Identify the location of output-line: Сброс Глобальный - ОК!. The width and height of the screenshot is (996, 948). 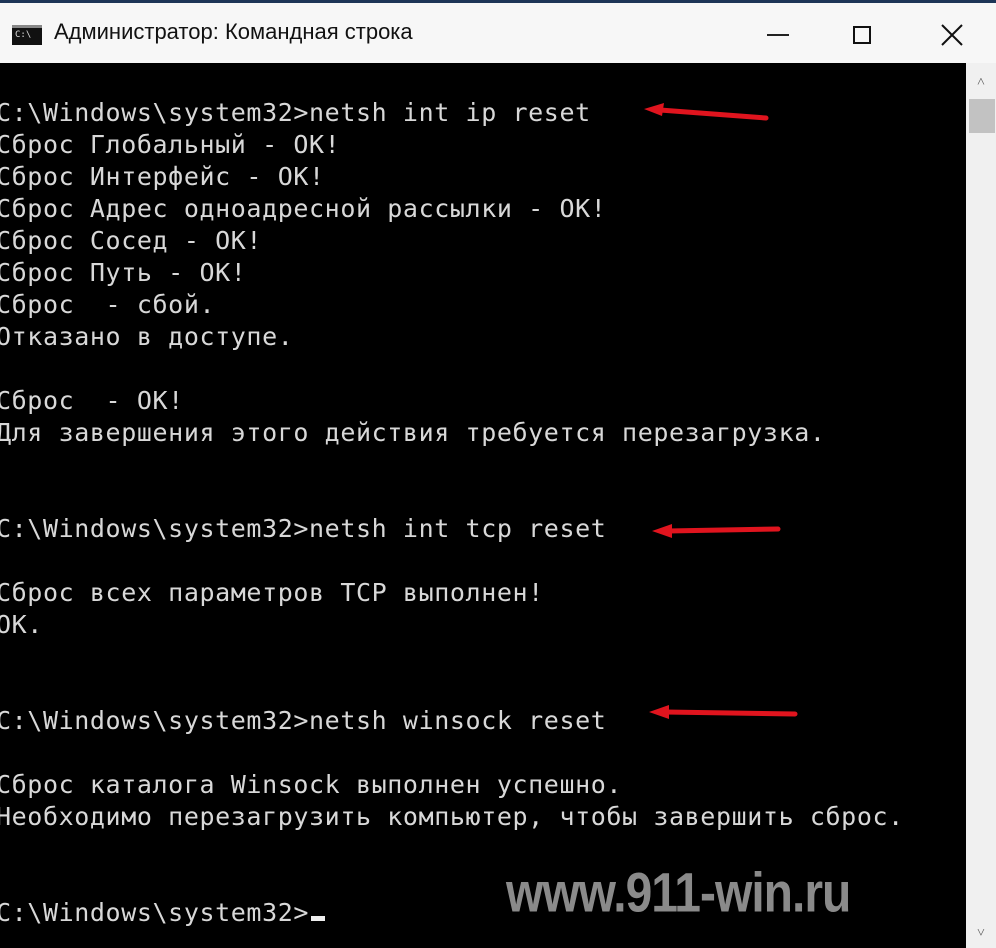
(170, 144).